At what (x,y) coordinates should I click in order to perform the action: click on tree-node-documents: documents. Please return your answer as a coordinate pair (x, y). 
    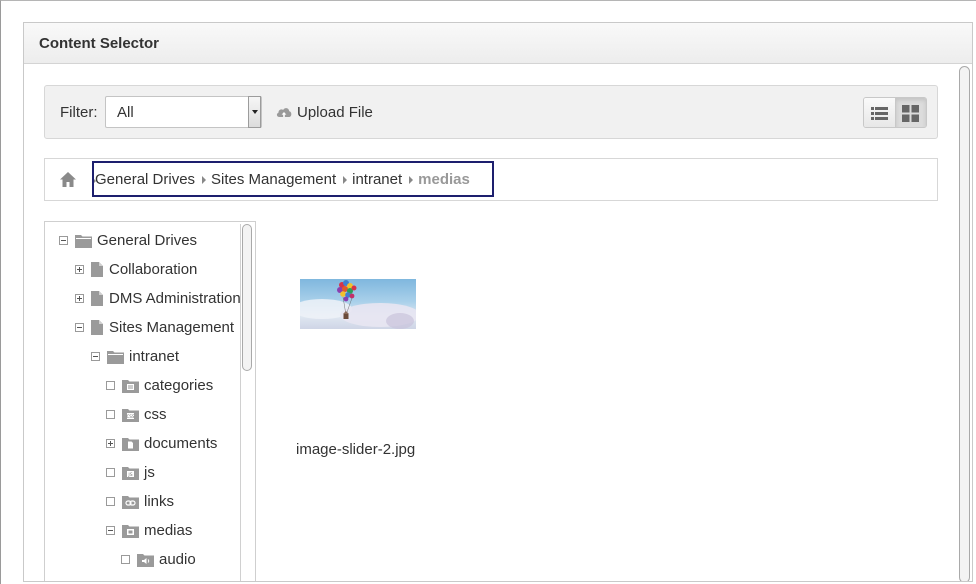
    Looking at the image, I should click on (161, 443).